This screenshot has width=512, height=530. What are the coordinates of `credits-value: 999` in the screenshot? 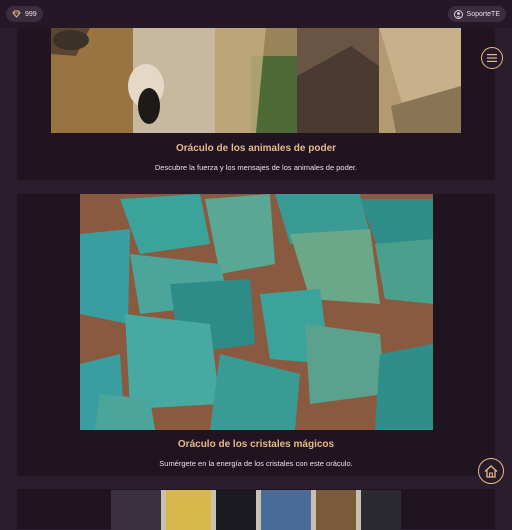 It's located at (31, 14).